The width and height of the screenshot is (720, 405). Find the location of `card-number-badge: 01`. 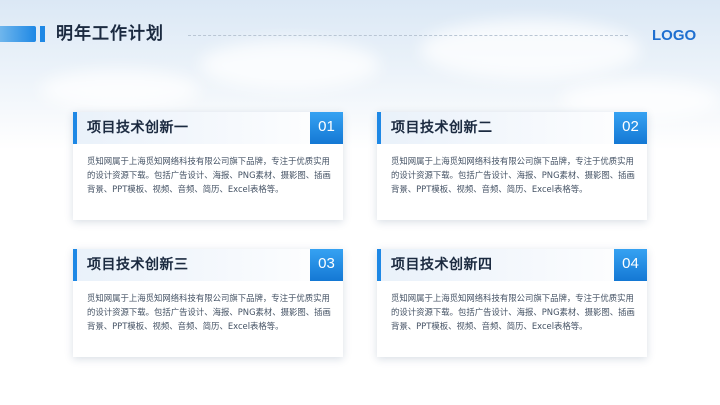

card-number-badge: 01 is located at coordinates (326, 128).